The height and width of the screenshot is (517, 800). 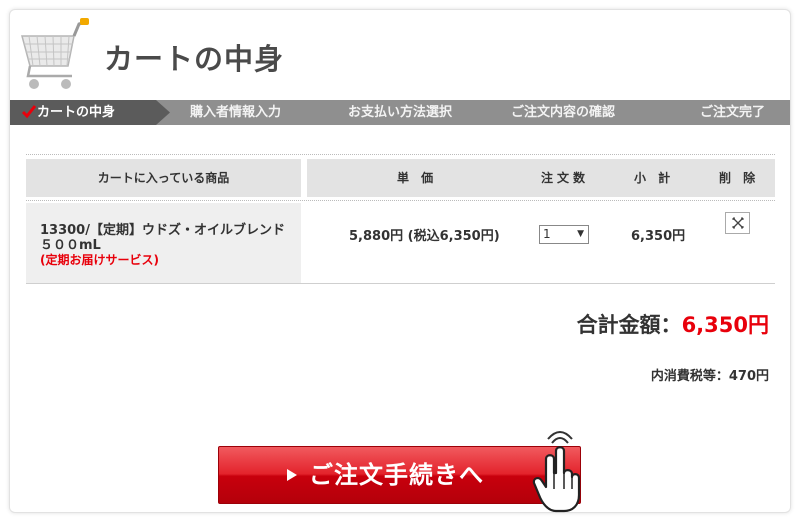 What do you see at coordinates (396, 475) in the screenshot?
I see `order-button-label: ご注文手続きへ` at bounding box center [396, 475].